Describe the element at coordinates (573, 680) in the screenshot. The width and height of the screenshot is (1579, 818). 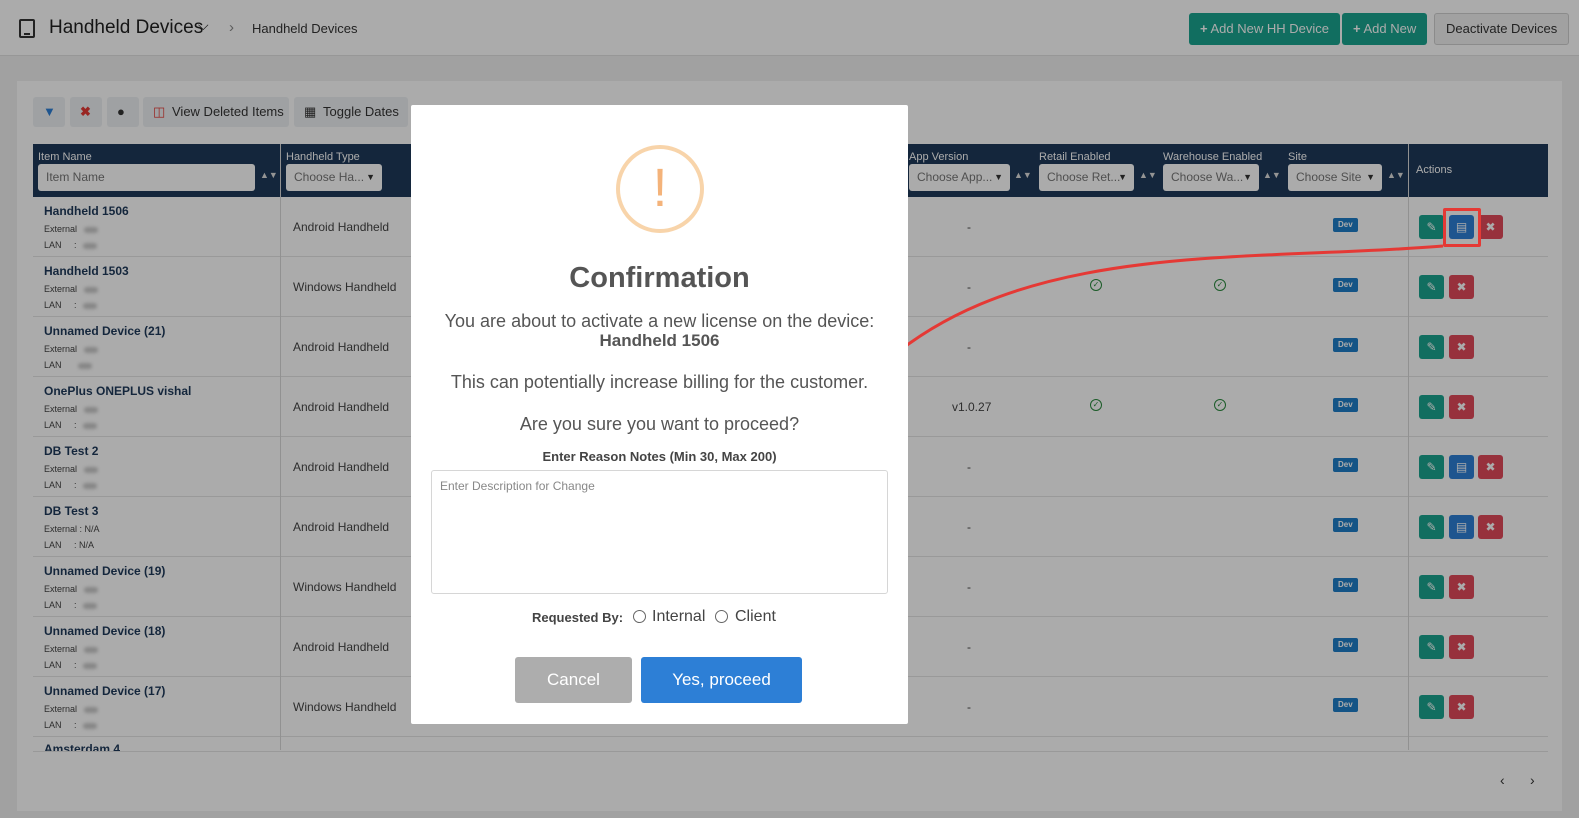
I see `cancel-button: Cancel` at that location.